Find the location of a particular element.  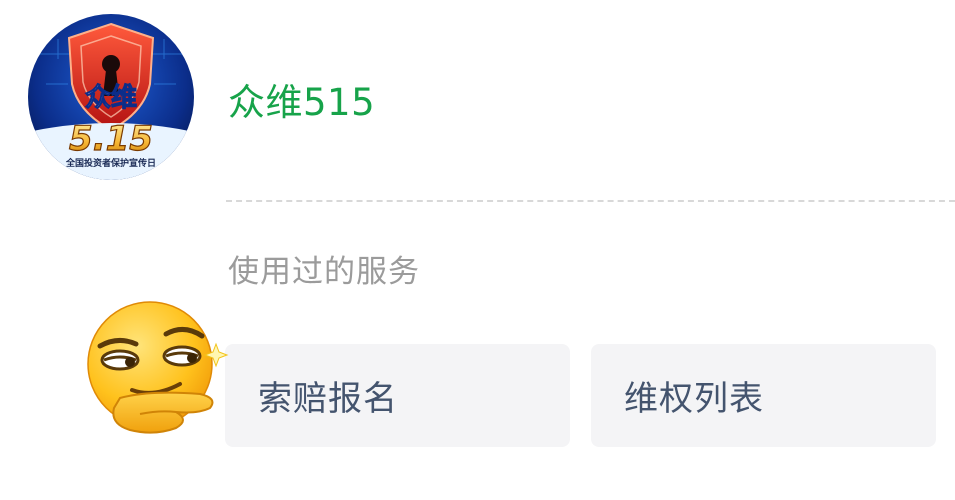

avatar-headline: 众维 is located at coordinates (111, 97).